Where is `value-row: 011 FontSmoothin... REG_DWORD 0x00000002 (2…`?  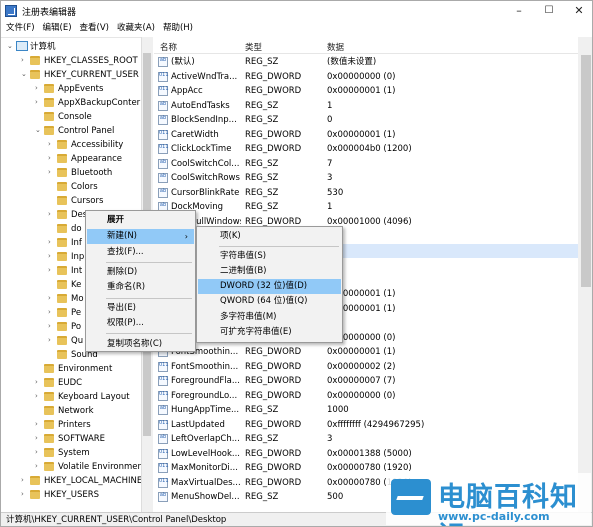
value-row: 011 FontSmoothin... REG_DWORD 0x00000002 (2… is located at coordinates (366, 367).